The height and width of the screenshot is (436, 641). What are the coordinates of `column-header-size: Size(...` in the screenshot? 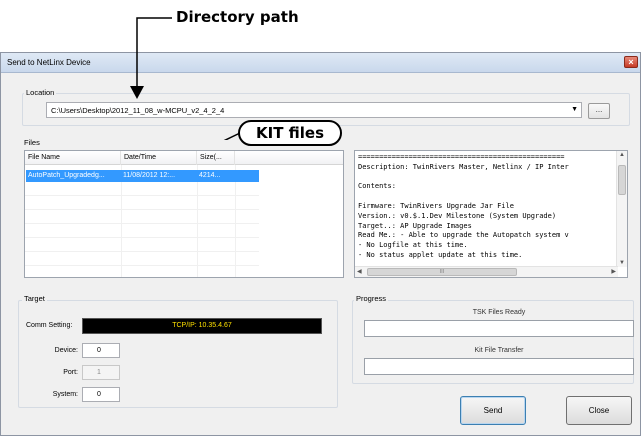 It's located at (216, 158).